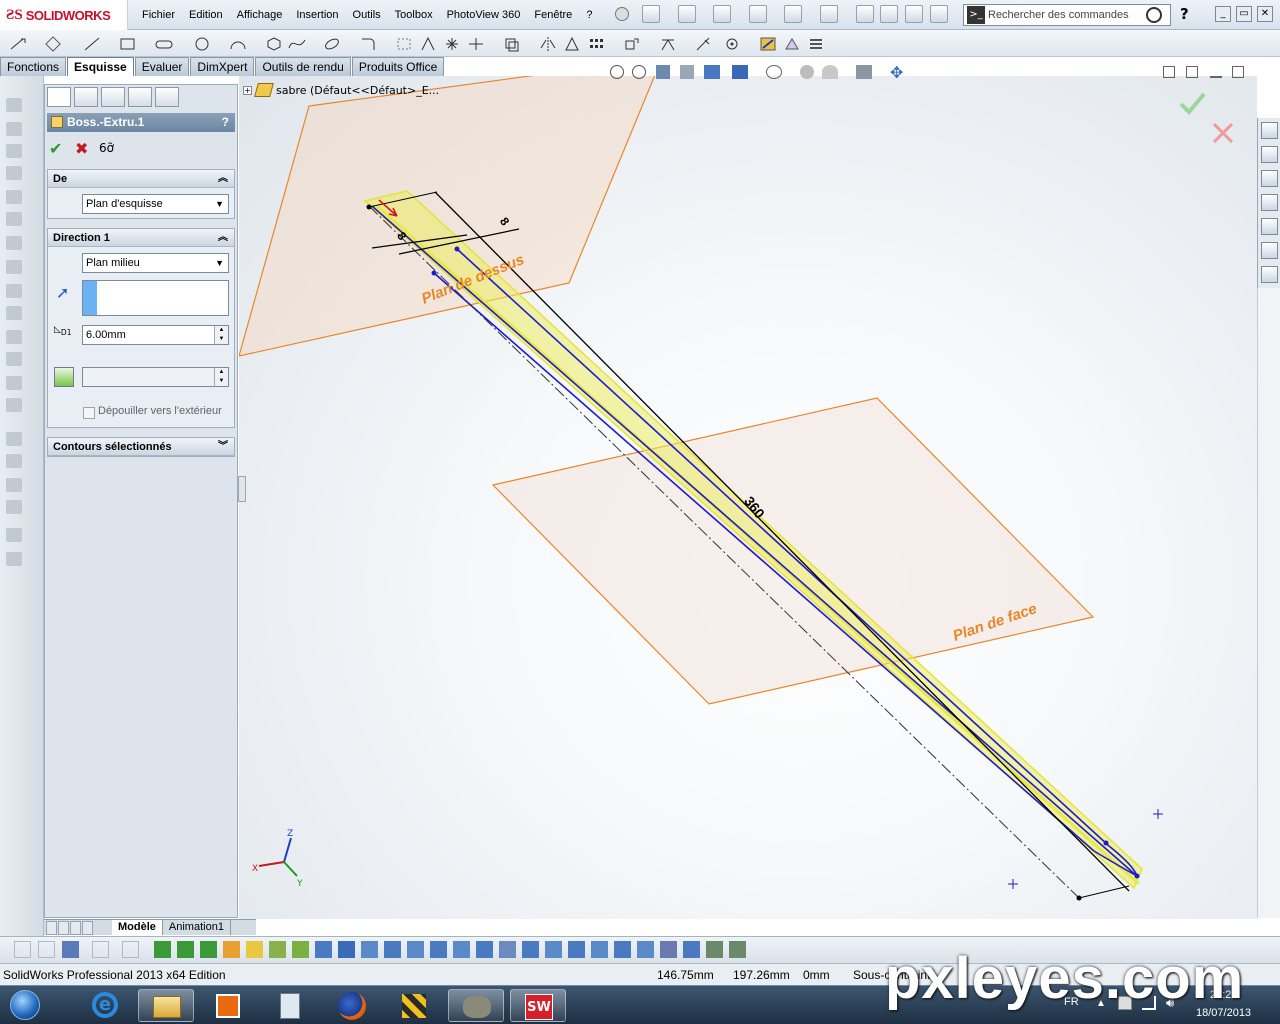  Describe the element at coordinates (14, 337) in the screenshot. I see `boundary-cut-icon` at that location.